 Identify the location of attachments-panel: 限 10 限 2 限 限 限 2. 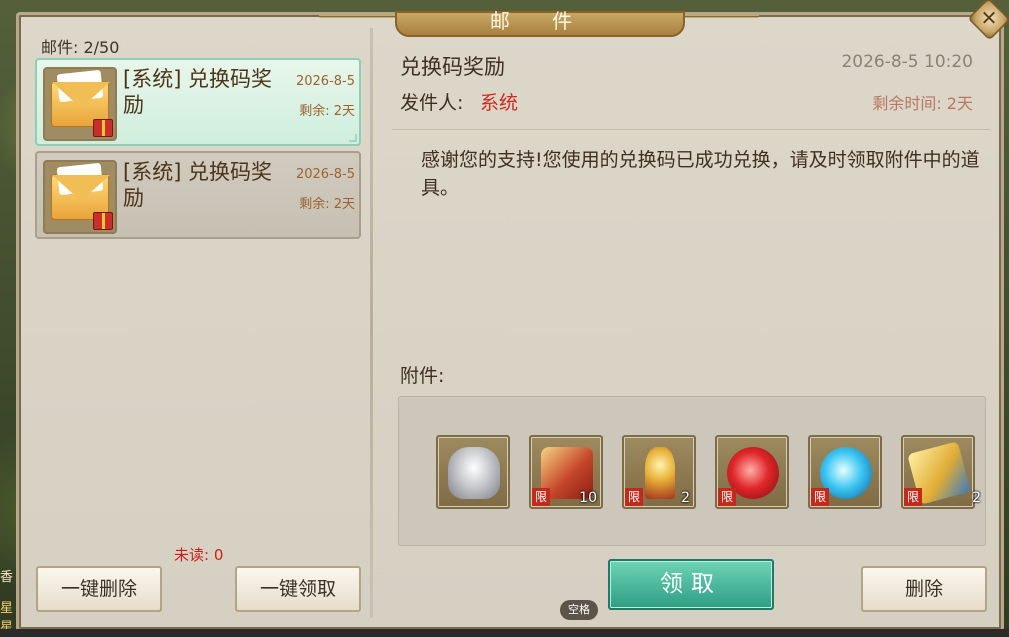
(692, 471).